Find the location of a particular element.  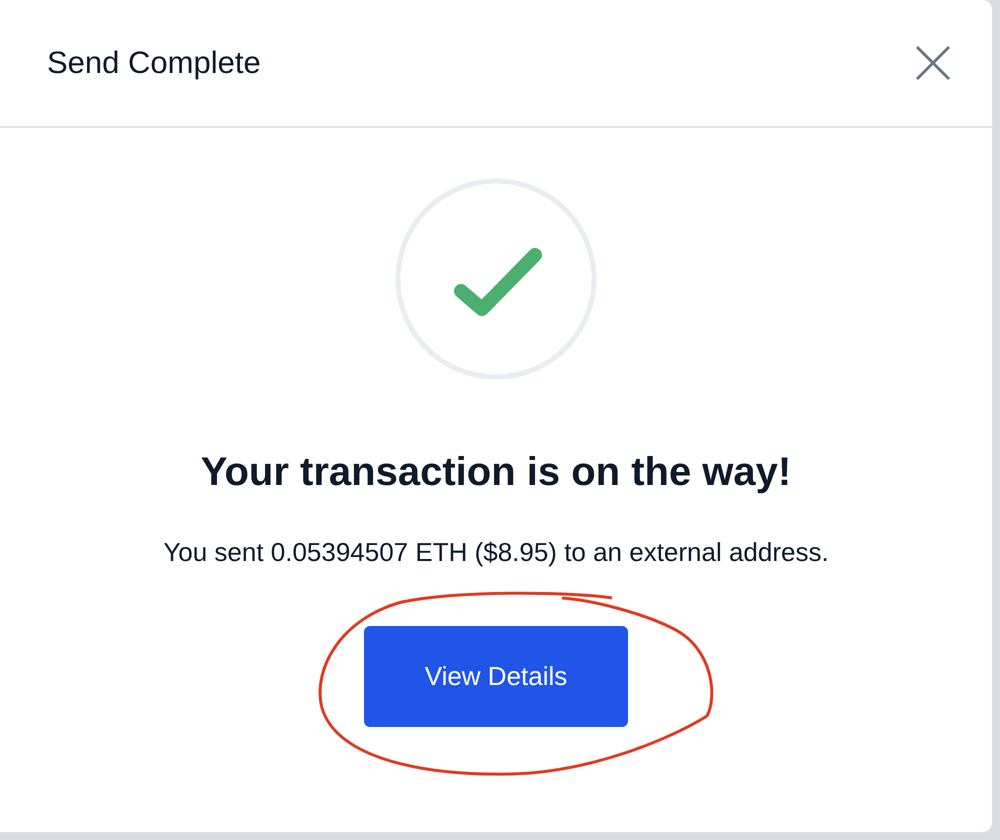

sent-message: You sent 0.05394507 ETH ($8.95) to an external address. is located at coordinates (496, 552).